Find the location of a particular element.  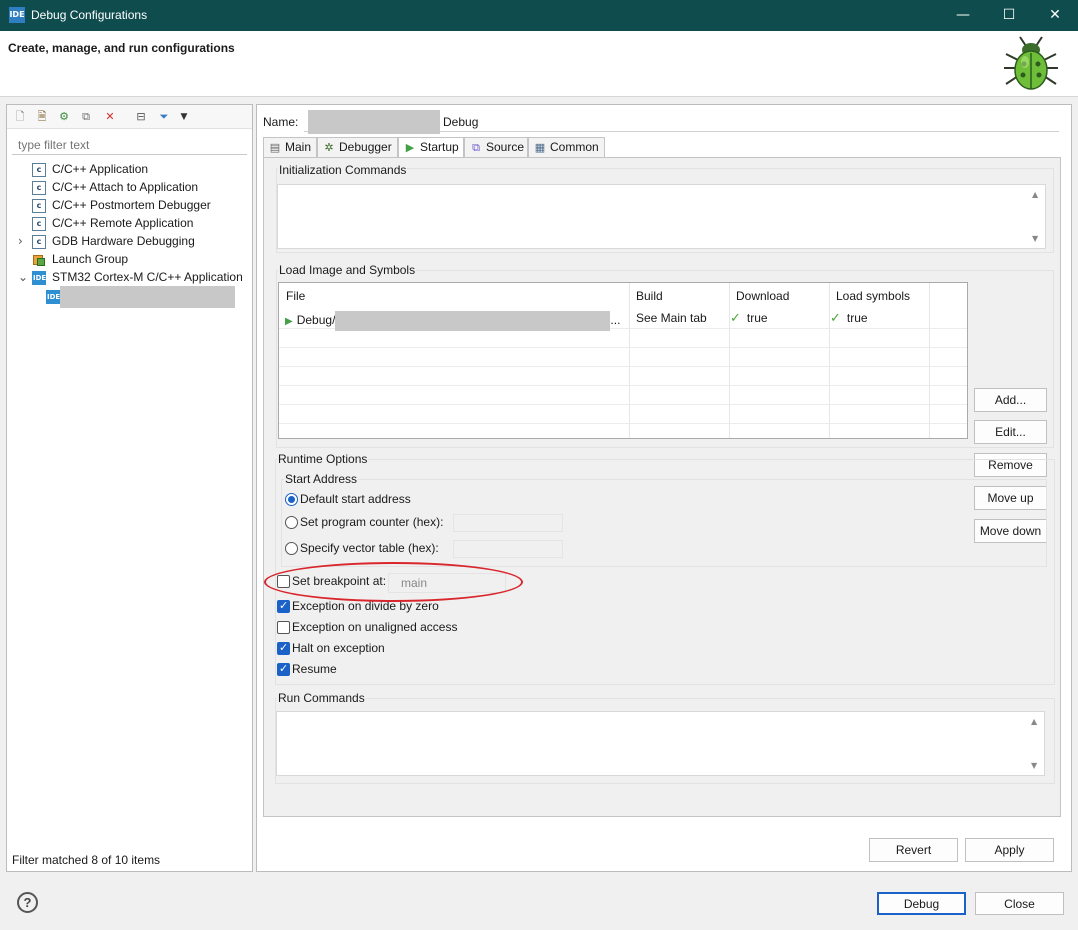

main-tab-icon: ▤ is located at coordinates (275, 147).